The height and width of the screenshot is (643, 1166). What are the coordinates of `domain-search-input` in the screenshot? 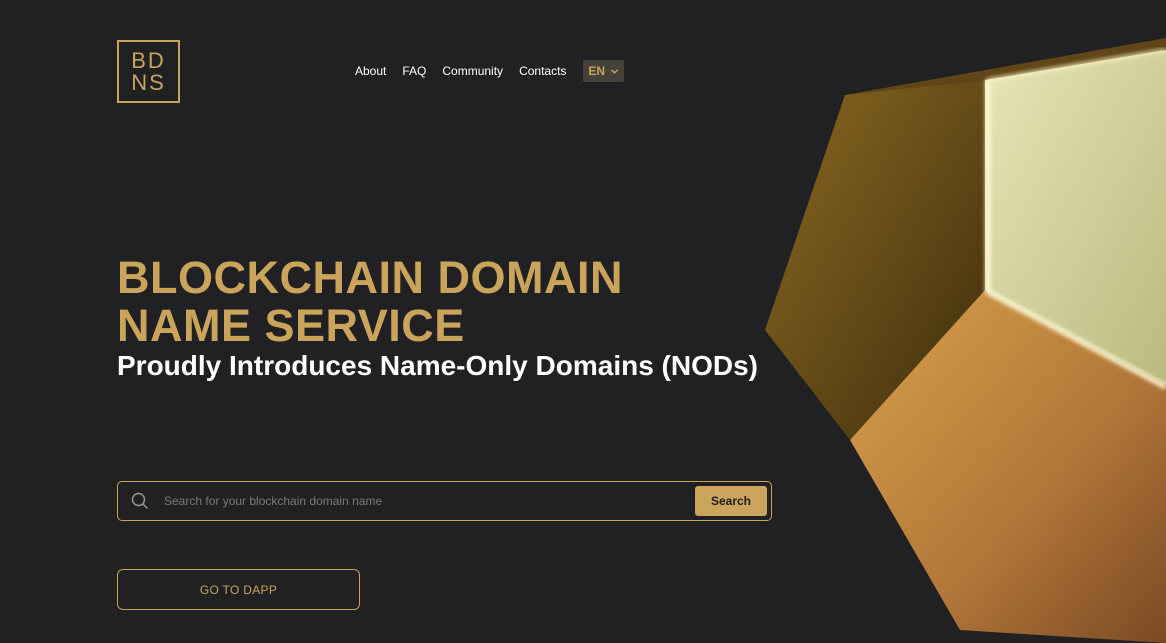 It's located at (429, 501).